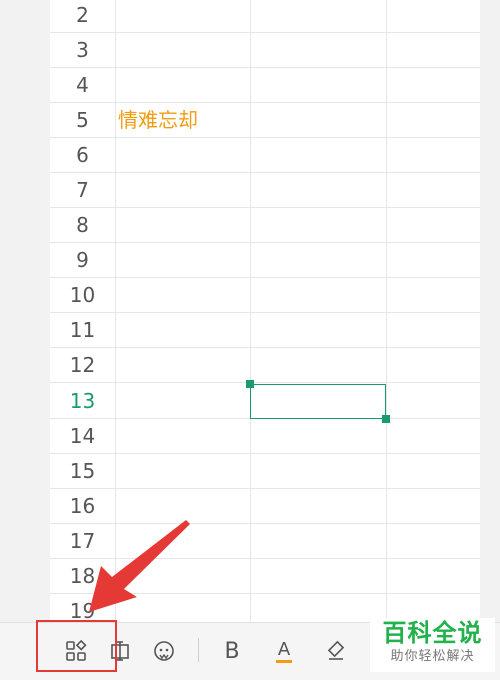  Describe the element at coordinates (432, 633) in the screenshot. I see `watermark-title: 百科全说` at that location.